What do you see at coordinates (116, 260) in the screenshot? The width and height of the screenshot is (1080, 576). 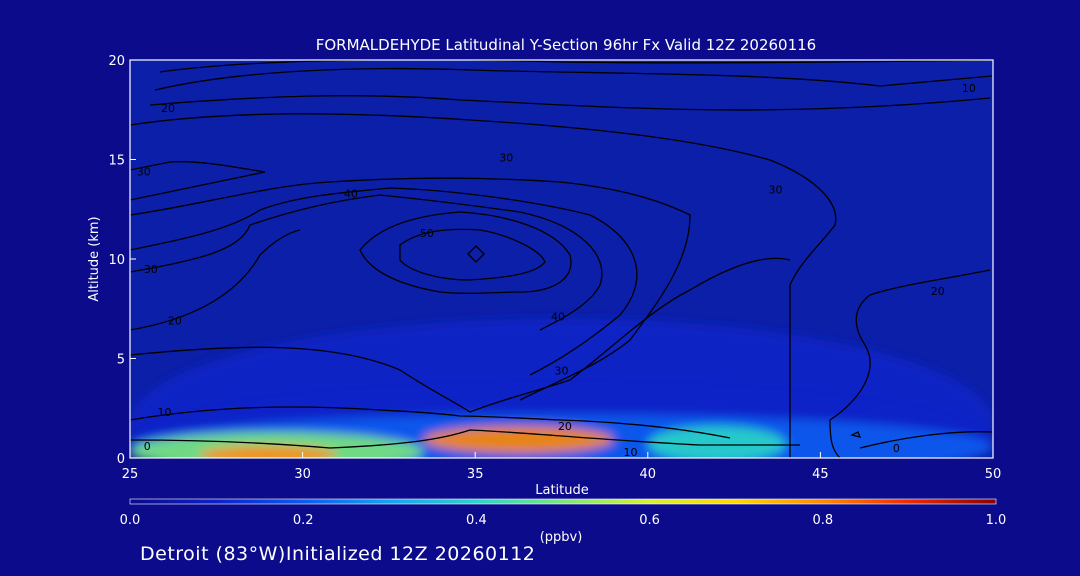 I see `y-tick-label: 10` at bounding box center [116, 260].